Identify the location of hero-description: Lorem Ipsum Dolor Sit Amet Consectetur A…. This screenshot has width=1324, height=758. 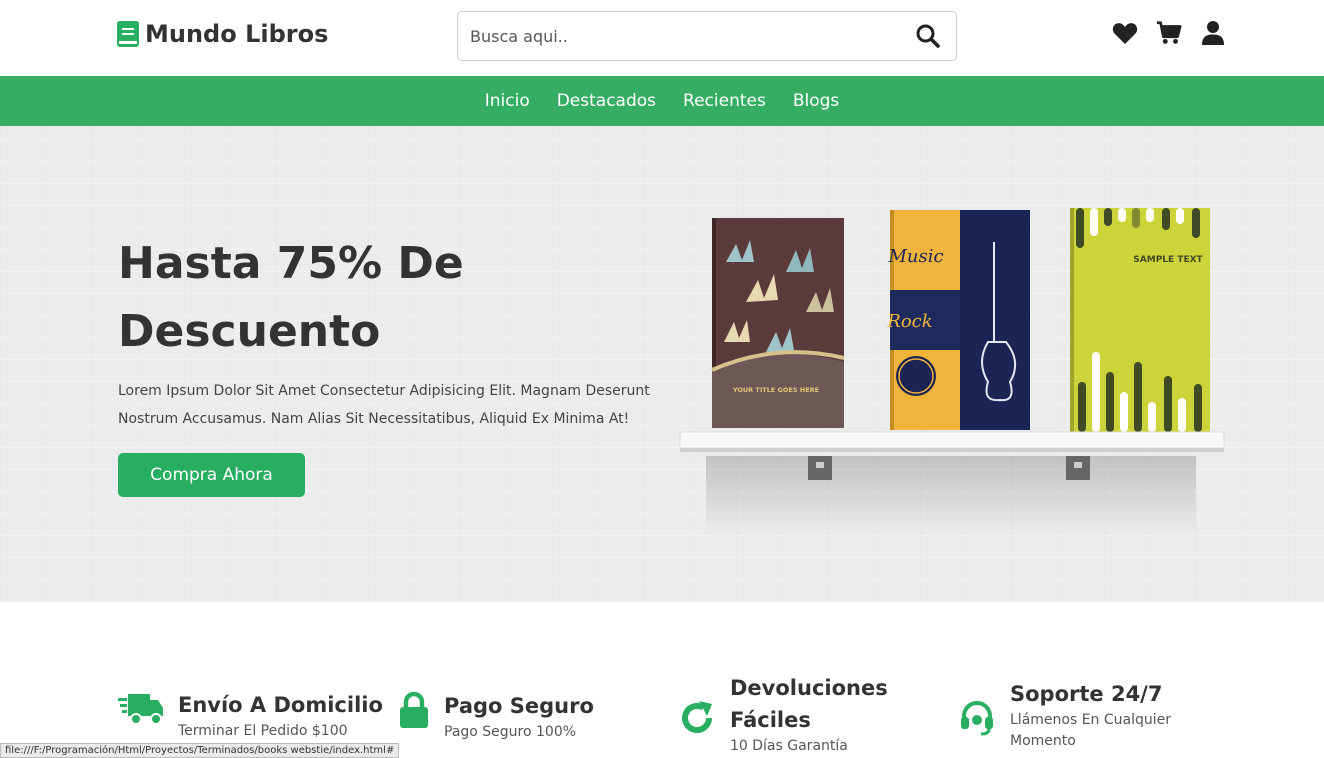
(384, 405).